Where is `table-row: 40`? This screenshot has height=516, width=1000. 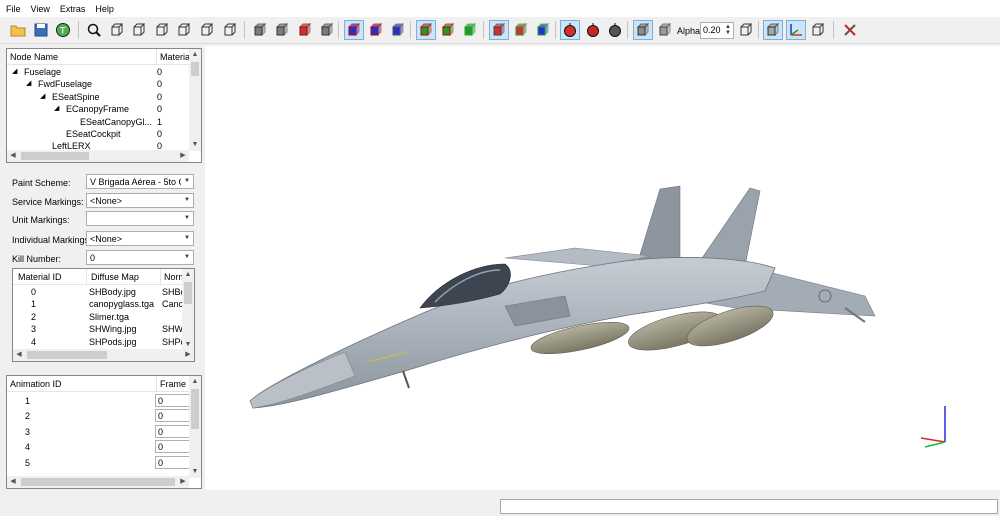
table-row: 40 is located at coordinates (99, 447).